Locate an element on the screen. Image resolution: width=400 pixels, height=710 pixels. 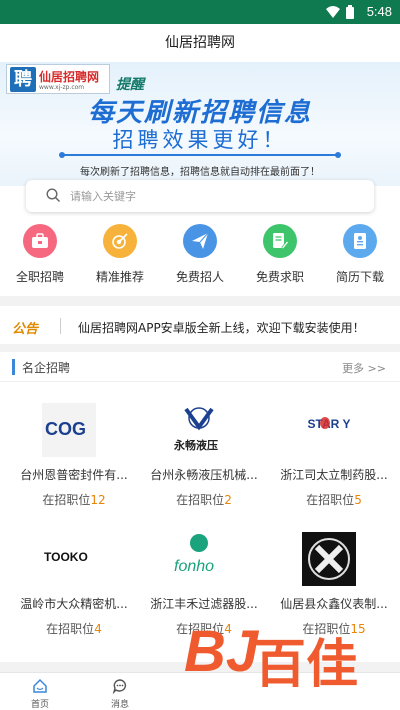
category-free-job: 免费求职 is located at coordinates (280, 256).